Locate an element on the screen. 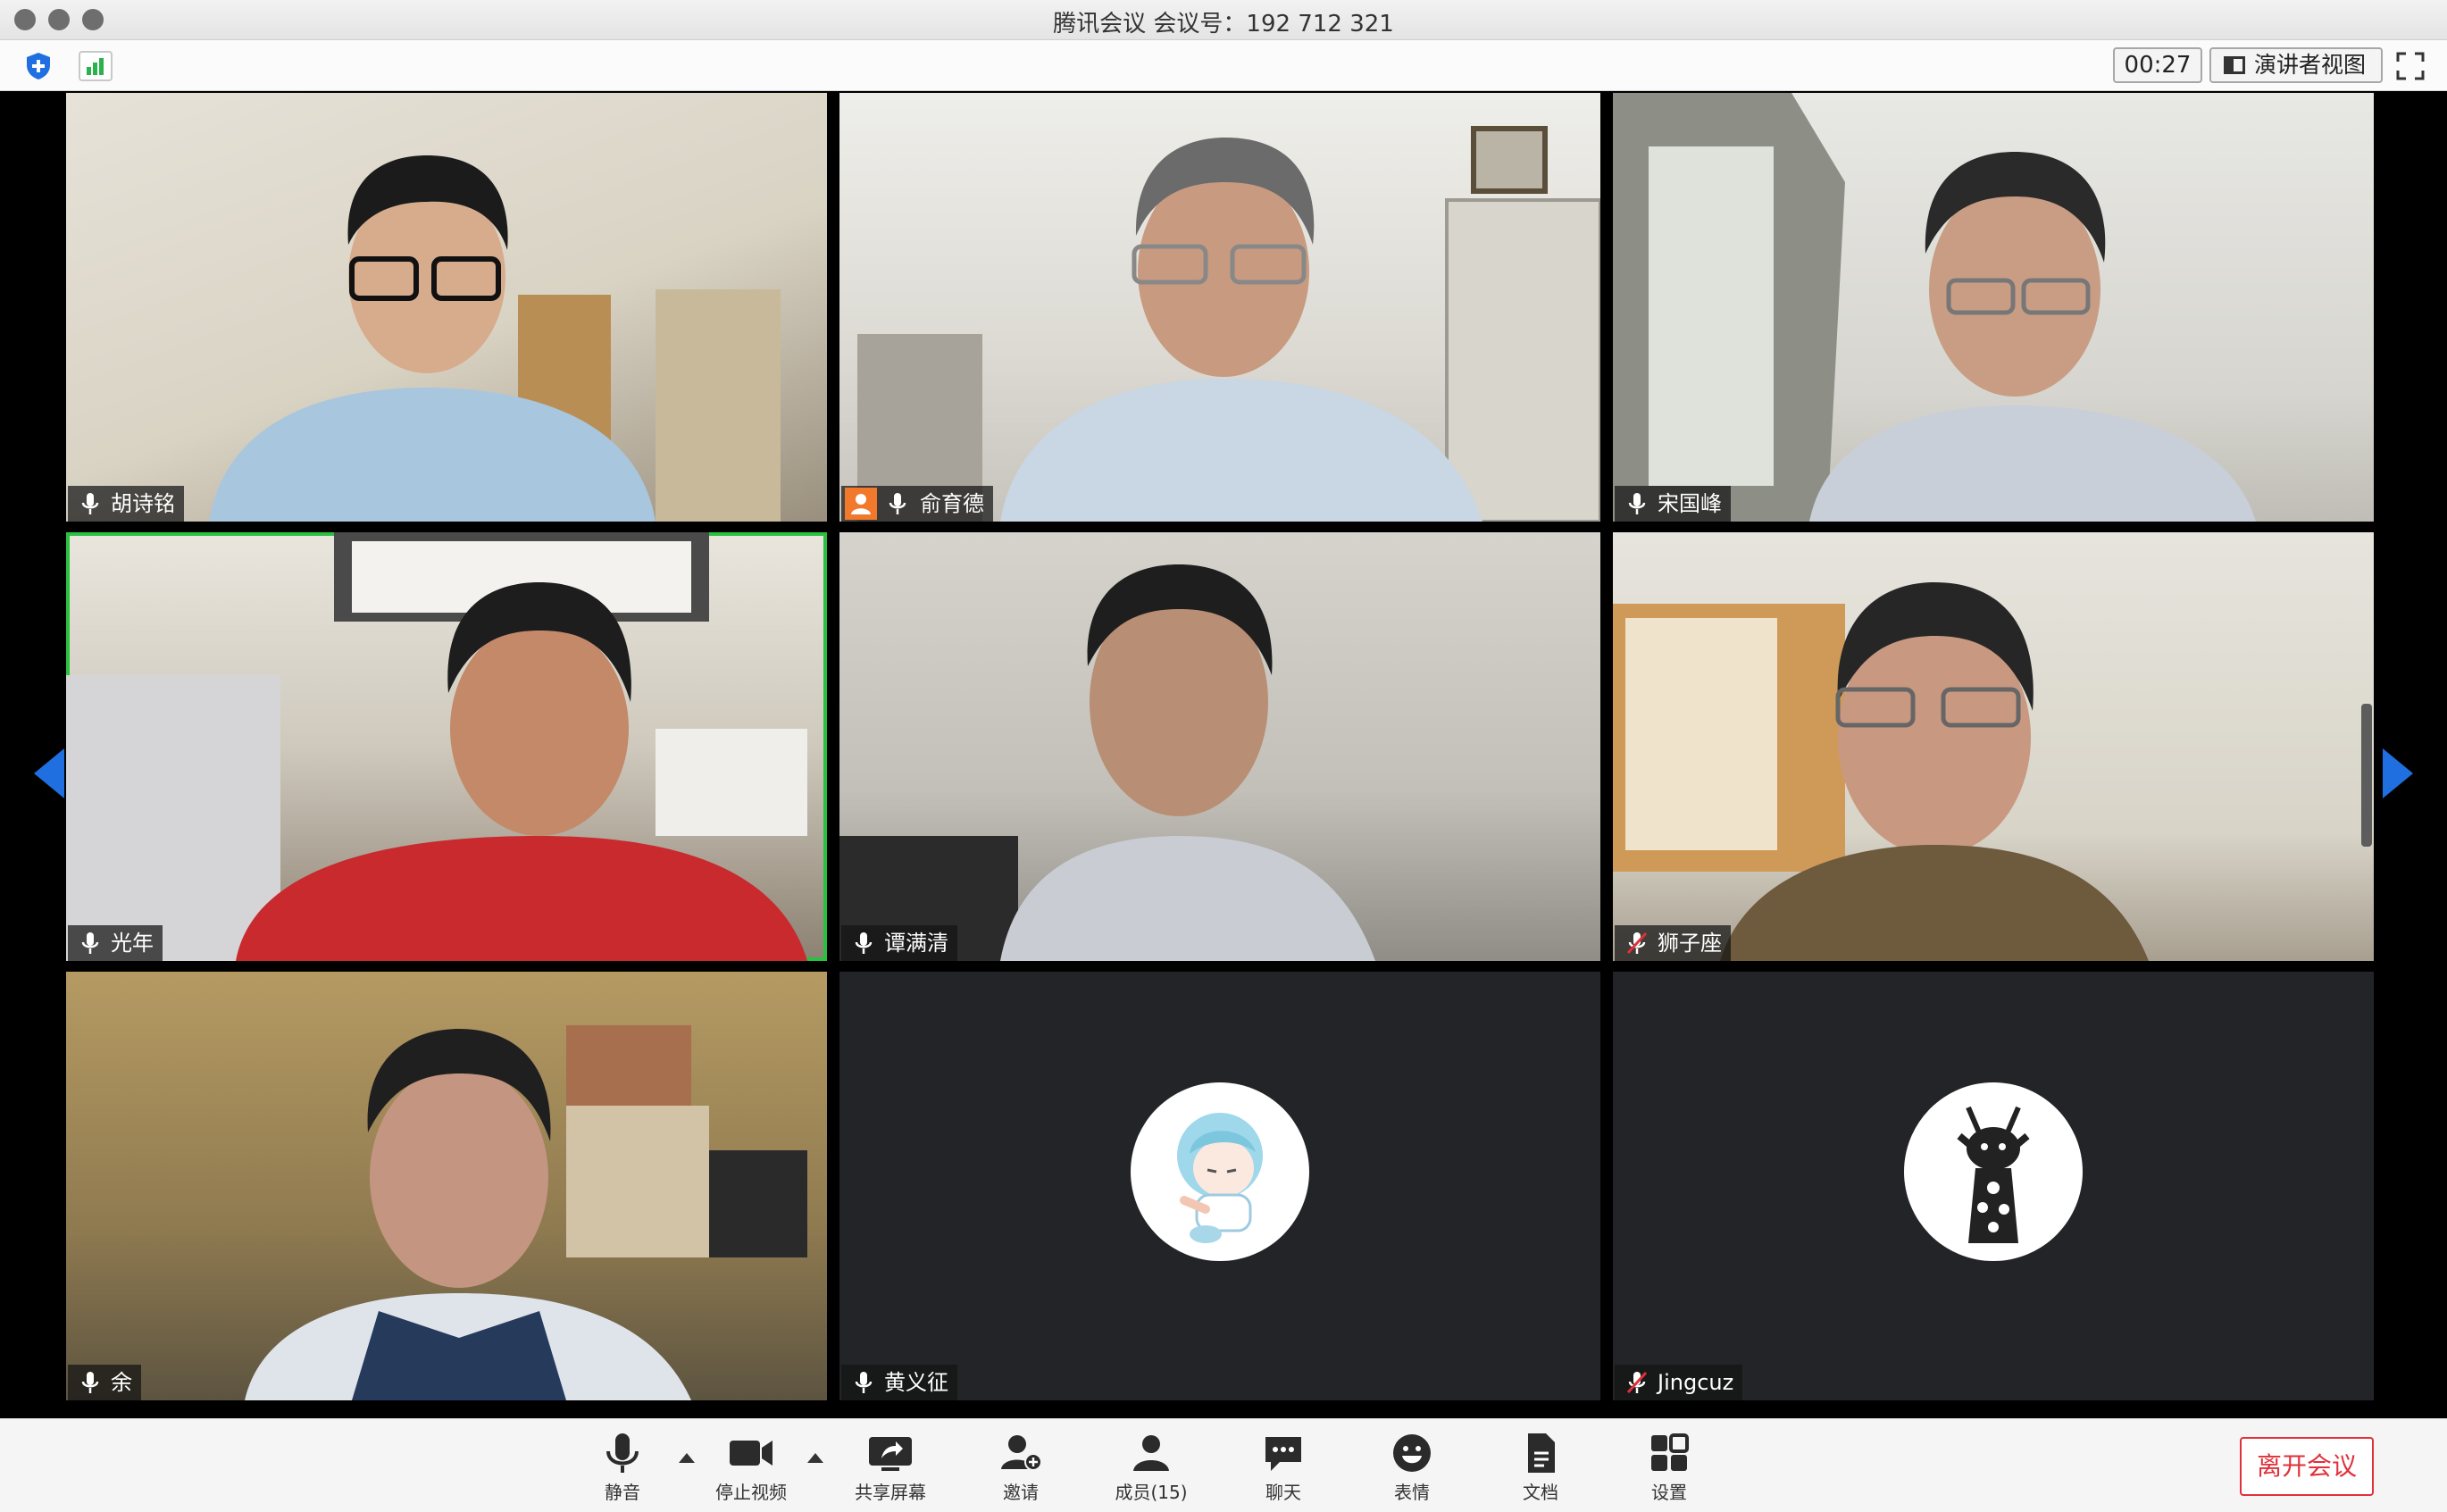 The height and width of the screenshot is (1512, 2447). stop-video-label: 停止视频 is located at coordinates (751, 1492).